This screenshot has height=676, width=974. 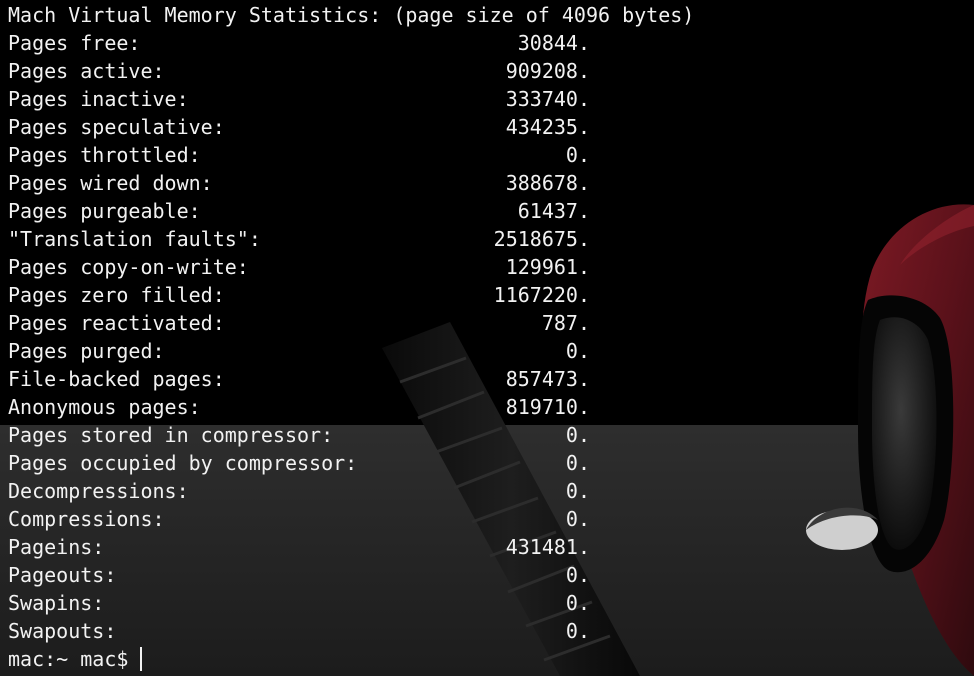 What do you see at coordinates (488, 603) in the screenshot?
I see `stat-row: Swapins: 0.` at bounding box center [488, 603].